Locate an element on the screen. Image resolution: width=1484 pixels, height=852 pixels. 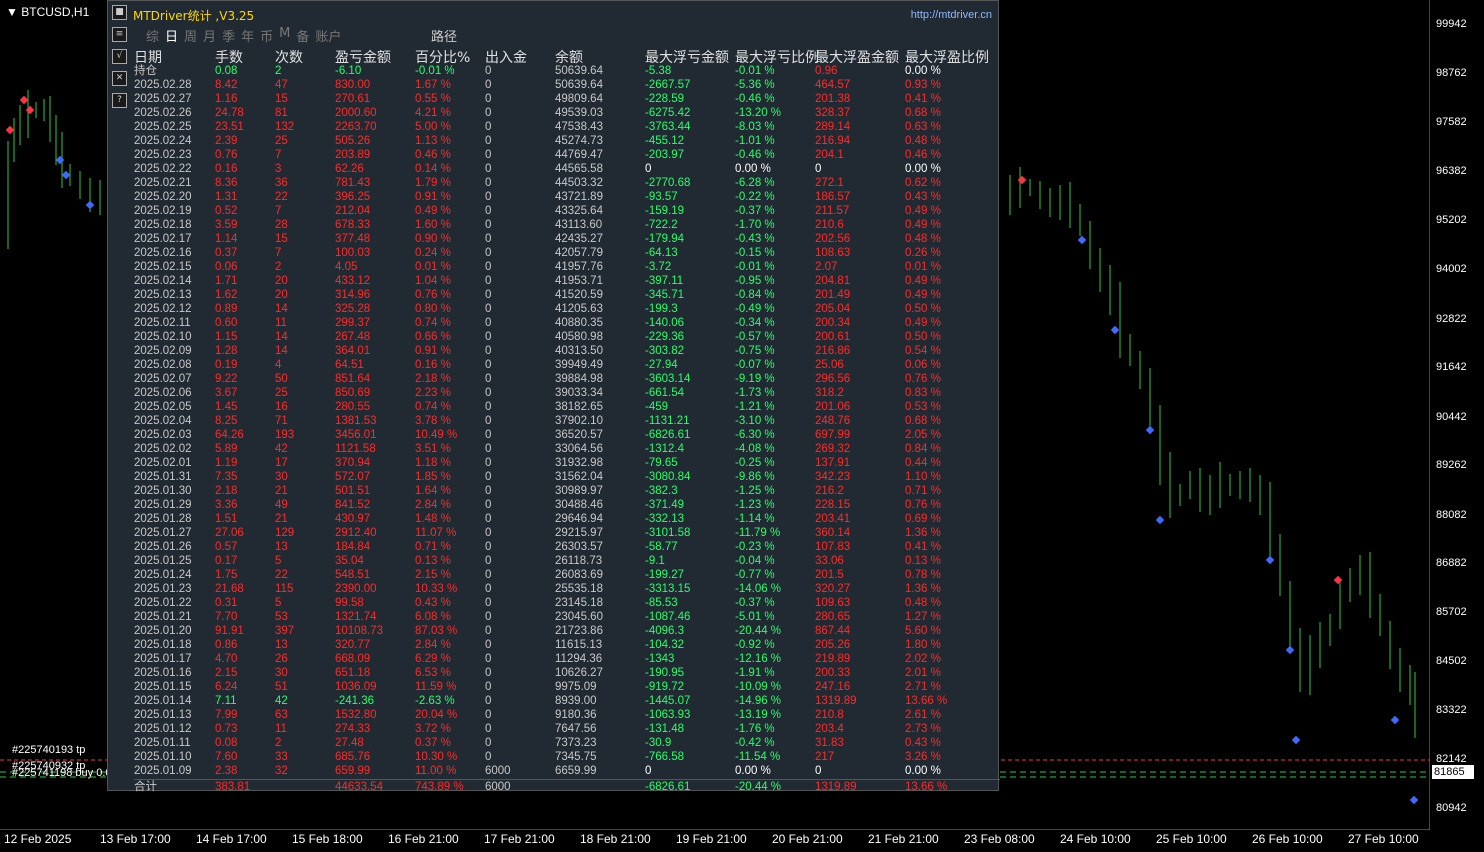
table-cell: 280.65 is located at coordinates (833, 617).